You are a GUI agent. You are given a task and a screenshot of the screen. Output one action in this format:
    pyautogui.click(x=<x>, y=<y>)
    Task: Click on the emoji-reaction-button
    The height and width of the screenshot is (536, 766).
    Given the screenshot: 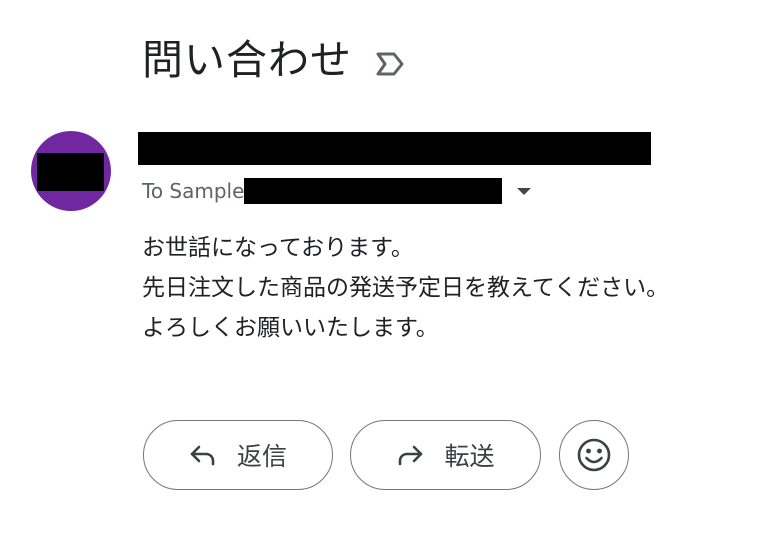 What is the action you would take?
    pyautogui.click(x=594, y=455)
    